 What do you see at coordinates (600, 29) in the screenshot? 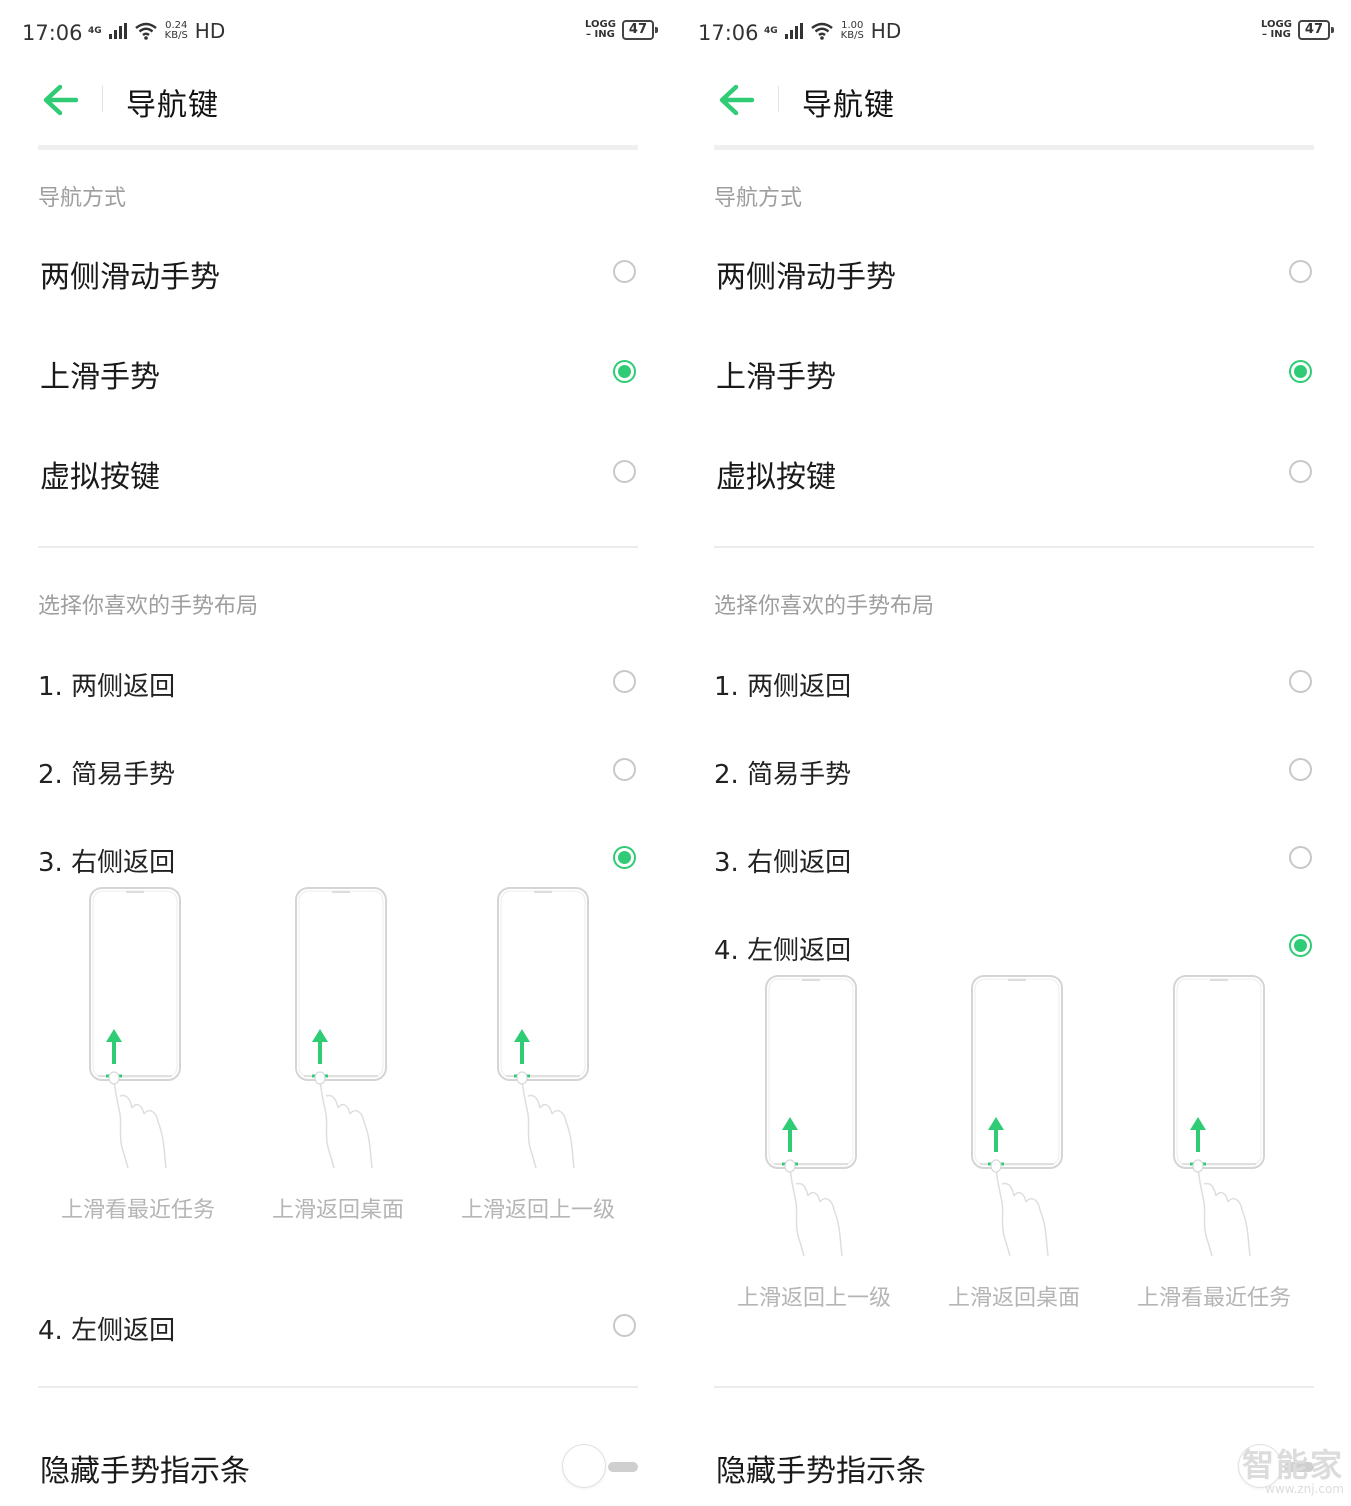
I see `logging-indicator: LOGG – ING` at bounding box center [600, 29].